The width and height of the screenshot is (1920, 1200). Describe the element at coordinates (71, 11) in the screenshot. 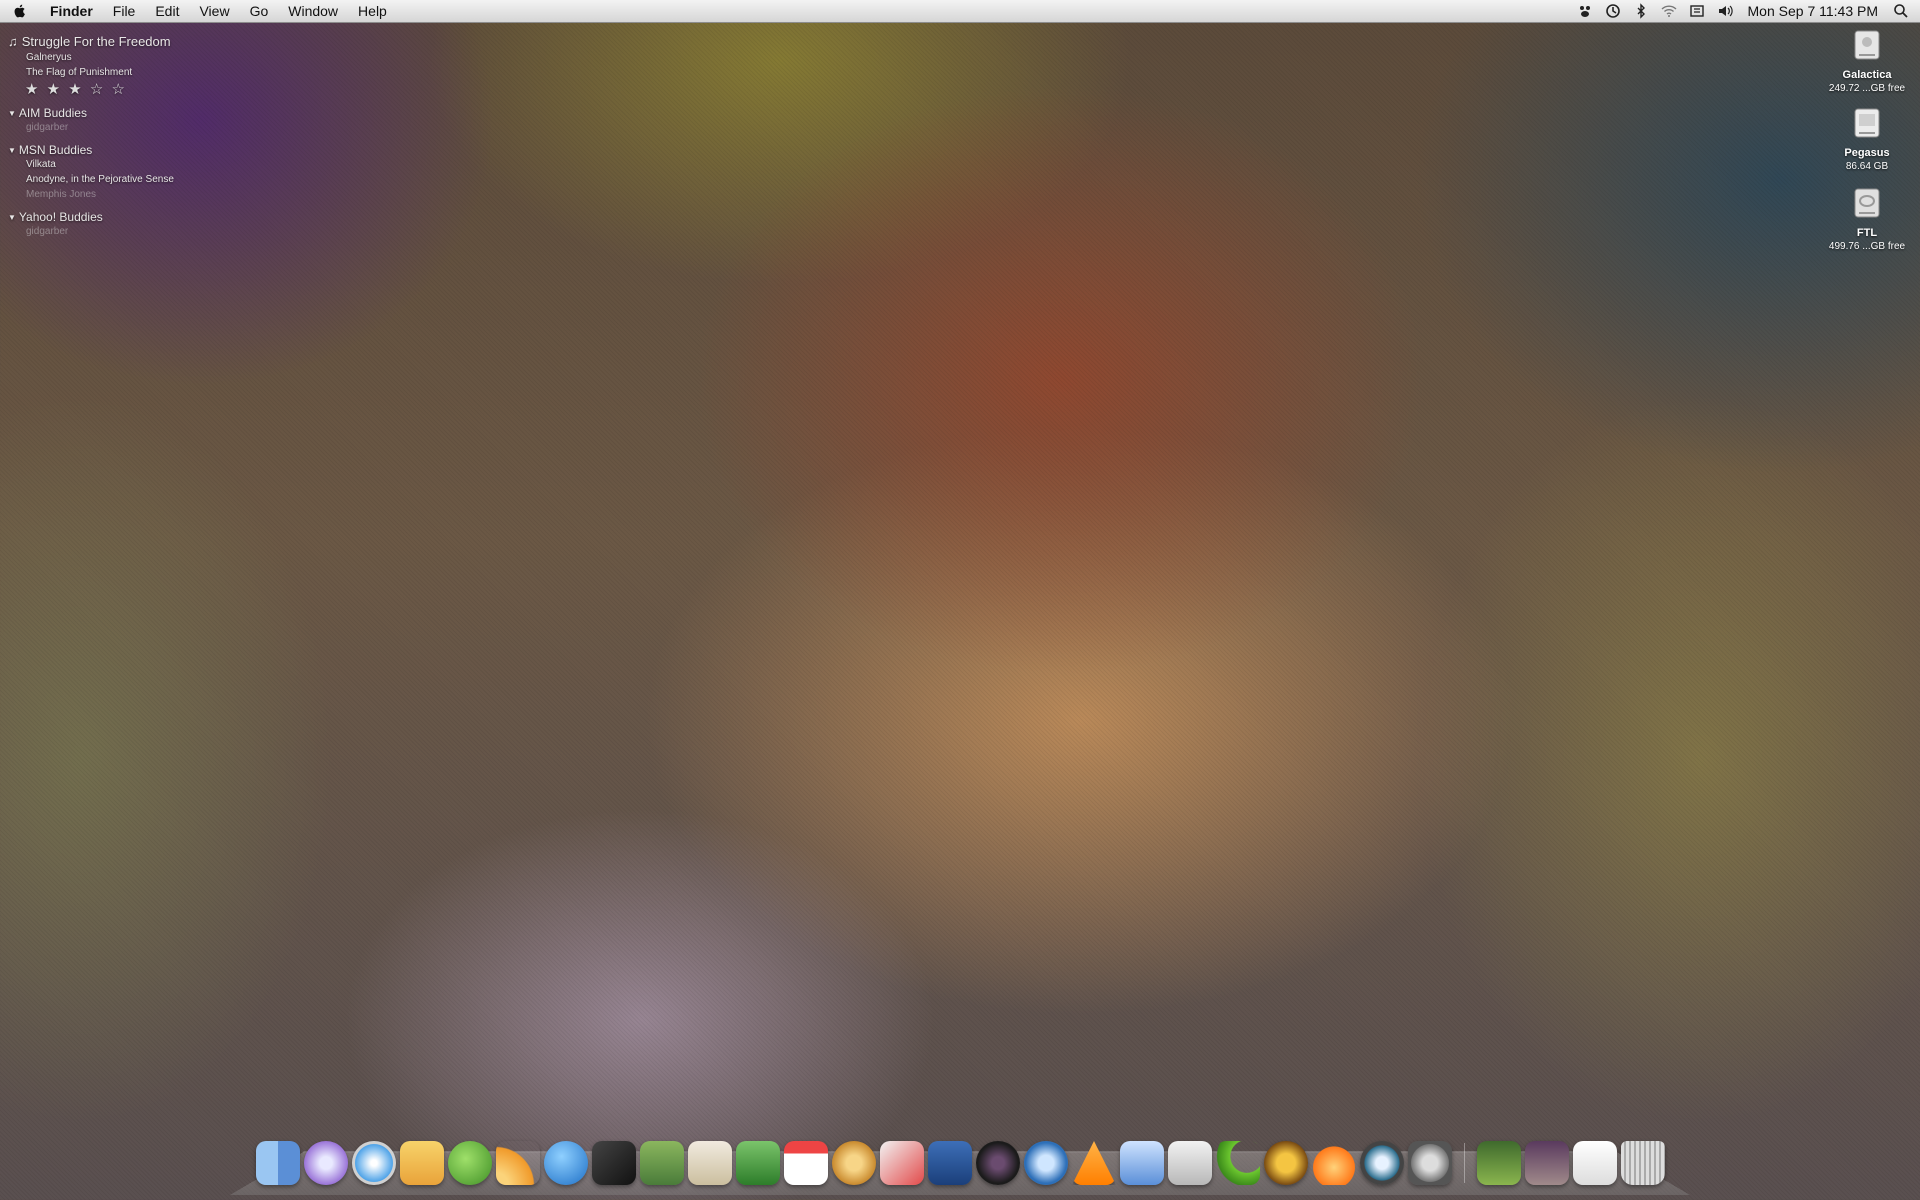

I see `menu-finder: Finder` at that location.